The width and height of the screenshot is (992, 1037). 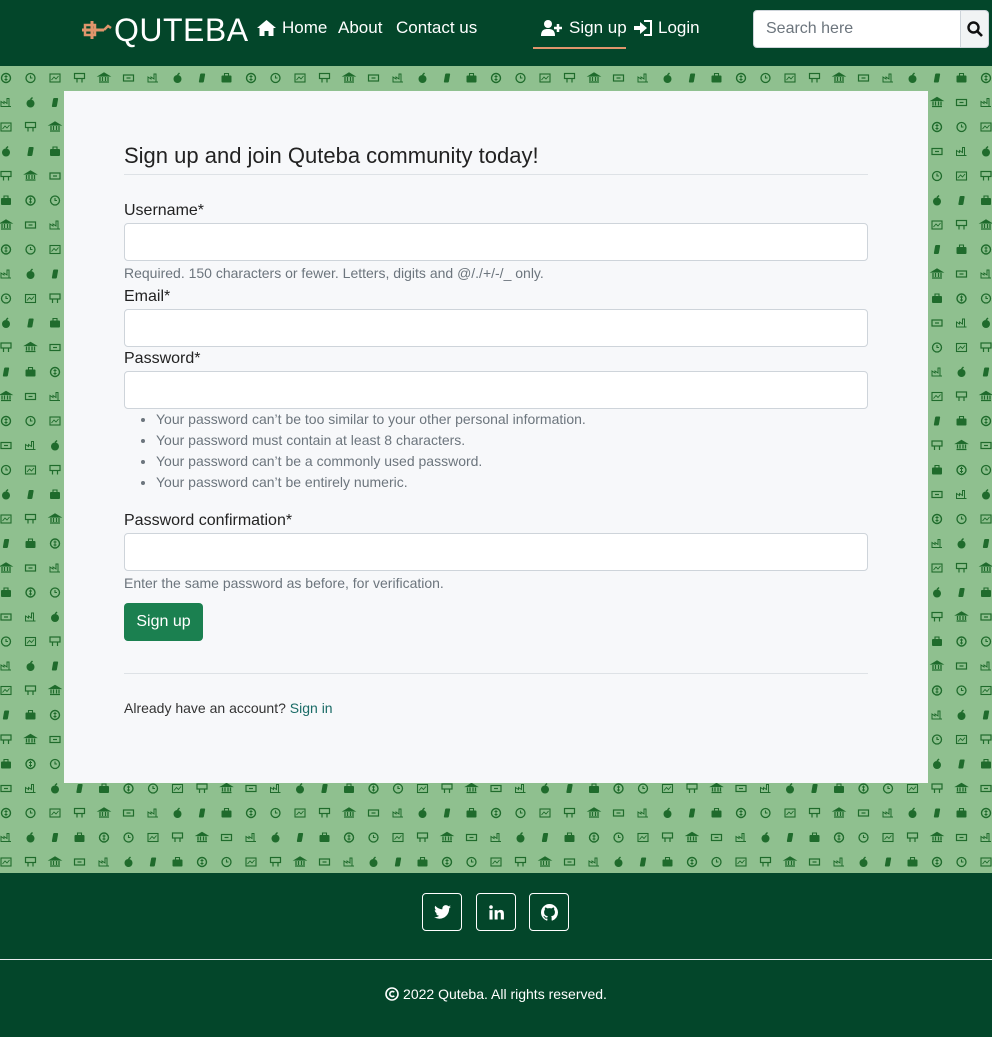 What do you see at coordinates (205, 708) in the screenshot?
I see `account-prompt-text: Already have an account?` at bounding box center [205, 708].